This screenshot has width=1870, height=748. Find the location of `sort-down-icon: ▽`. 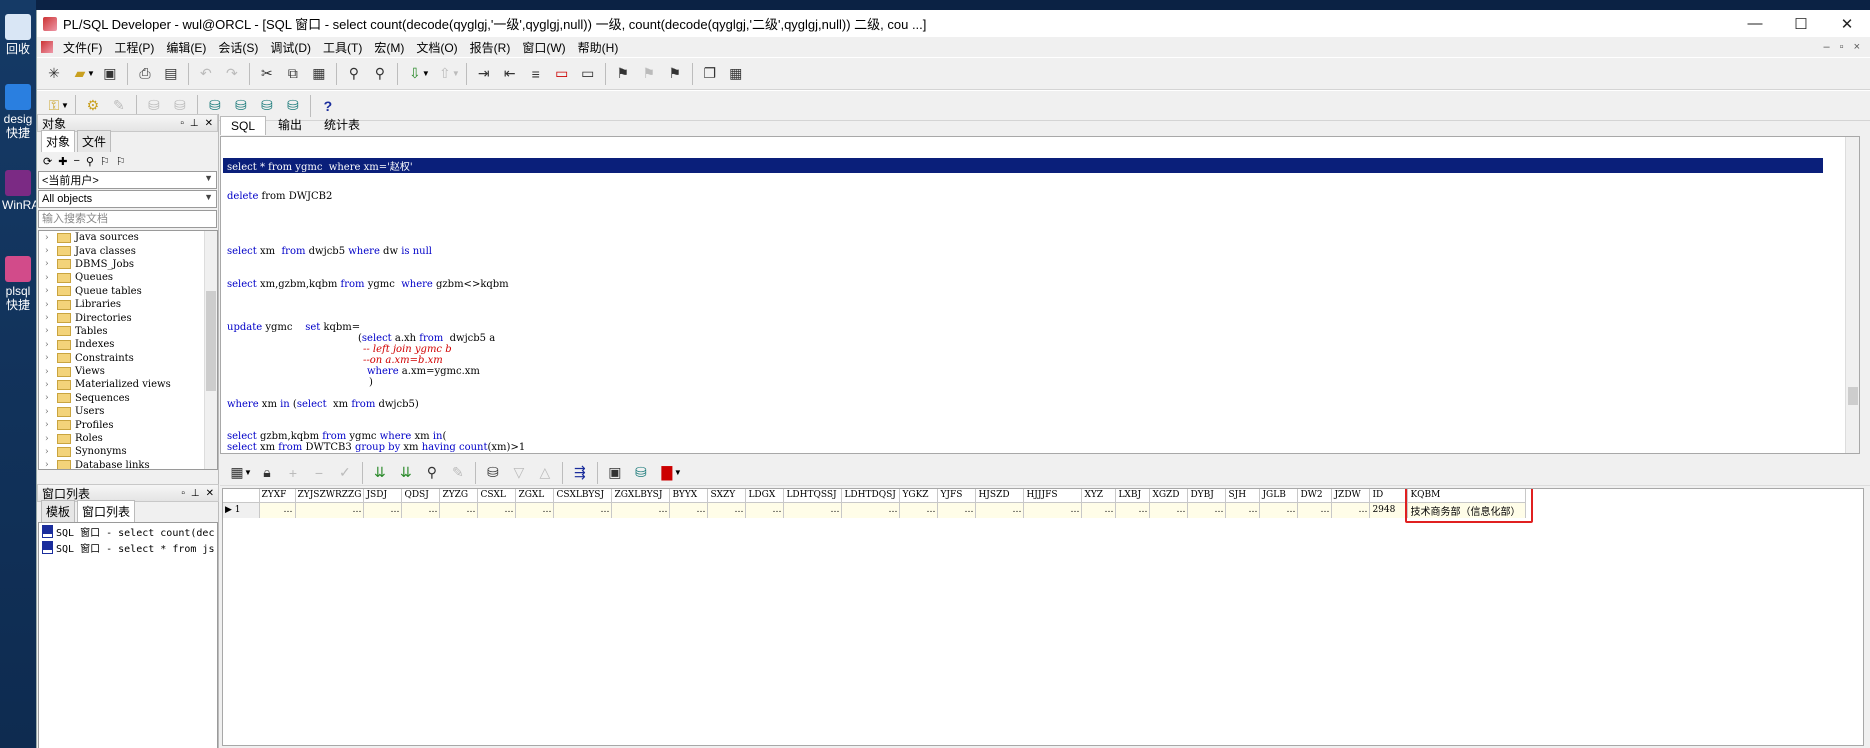

sort-down-icon: ▽ is located at coordinates (519, 473).